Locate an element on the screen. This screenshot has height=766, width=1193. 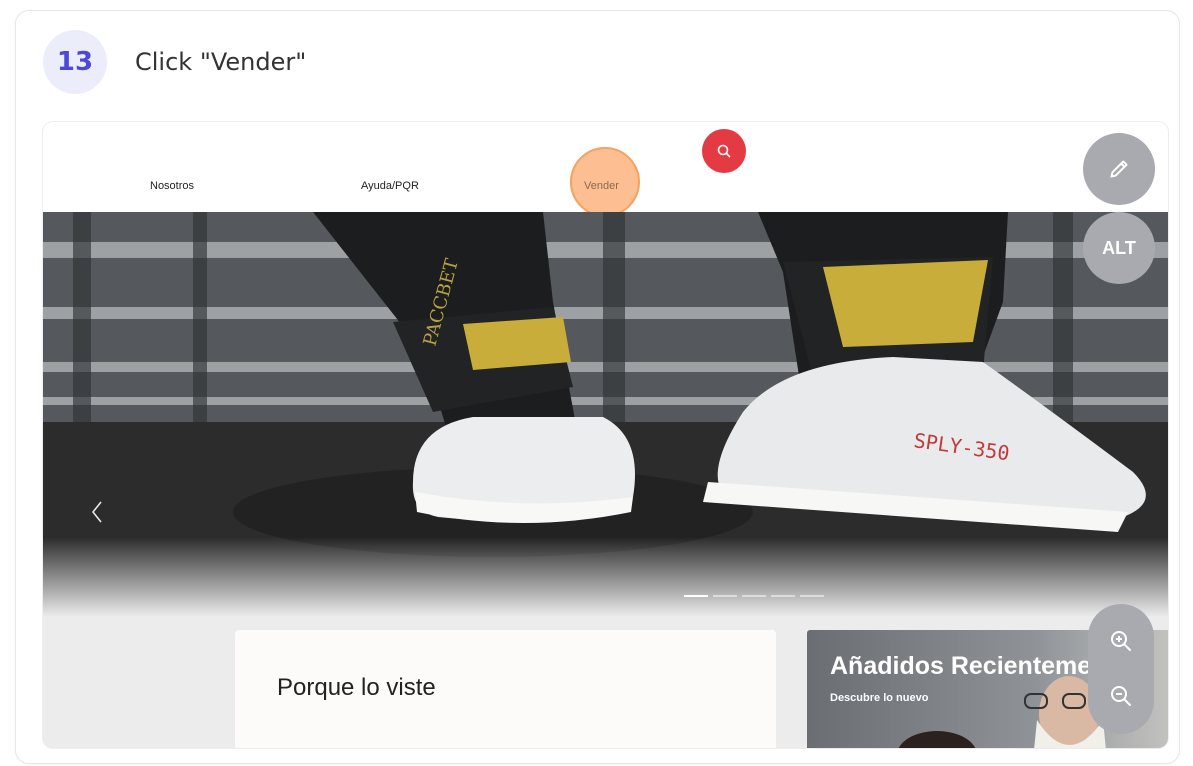
recently-viewed-title: Porque lo viste is located at coordinates (356, 687).